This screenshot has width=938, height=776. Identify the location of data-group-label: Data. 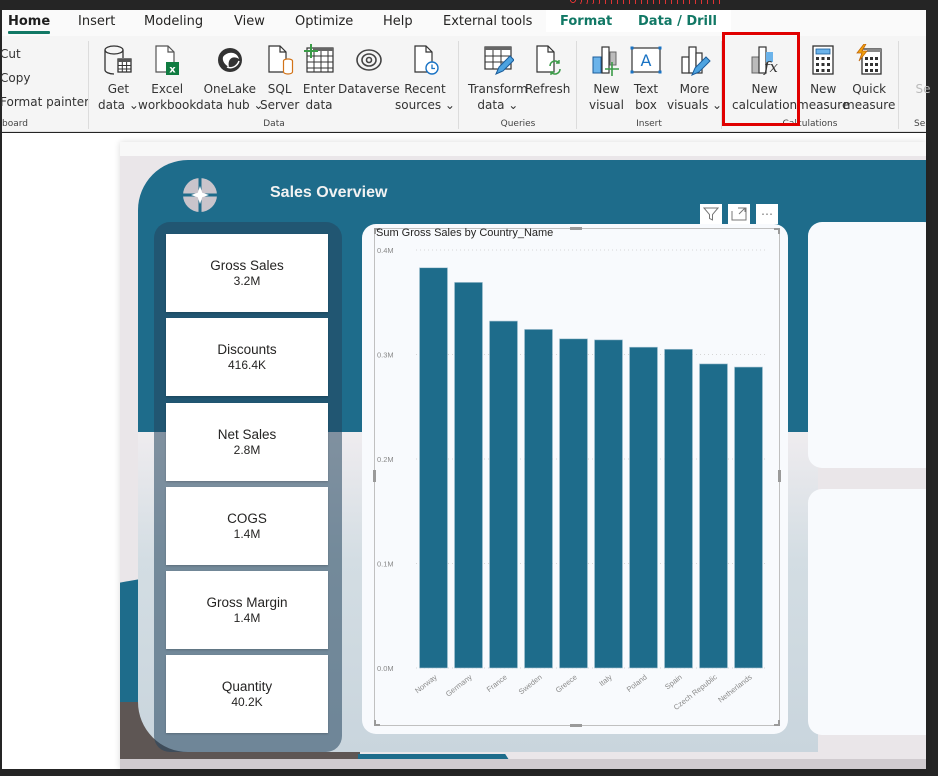
(274, 124).